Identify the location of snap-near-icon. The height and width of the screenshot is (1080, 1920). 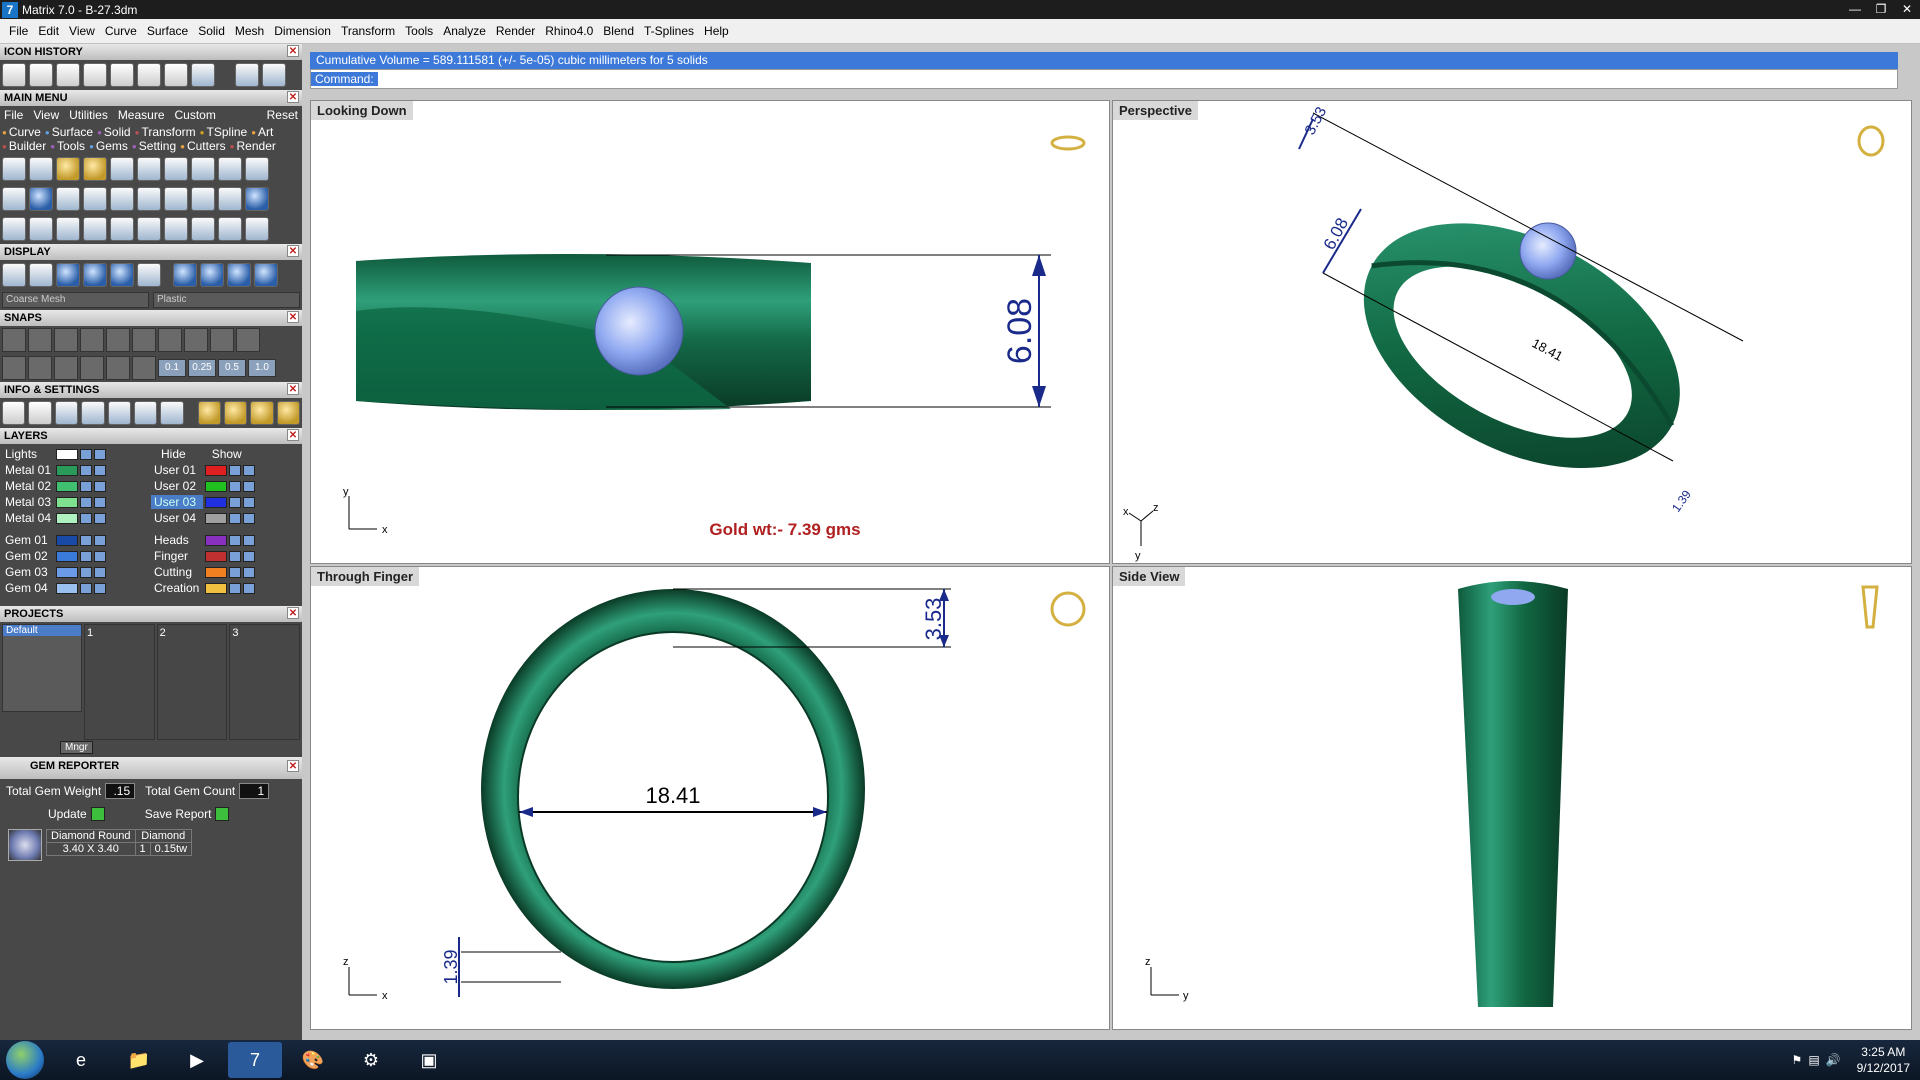
(40, 340).